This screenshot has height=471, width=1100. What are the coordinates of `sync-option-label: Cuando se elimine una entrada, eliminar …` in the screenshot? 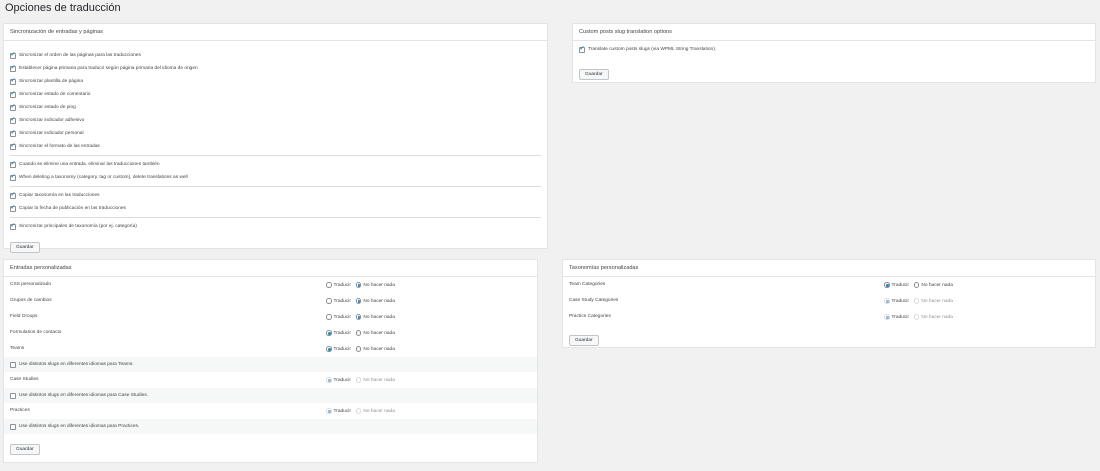 It's located at (89, 164).